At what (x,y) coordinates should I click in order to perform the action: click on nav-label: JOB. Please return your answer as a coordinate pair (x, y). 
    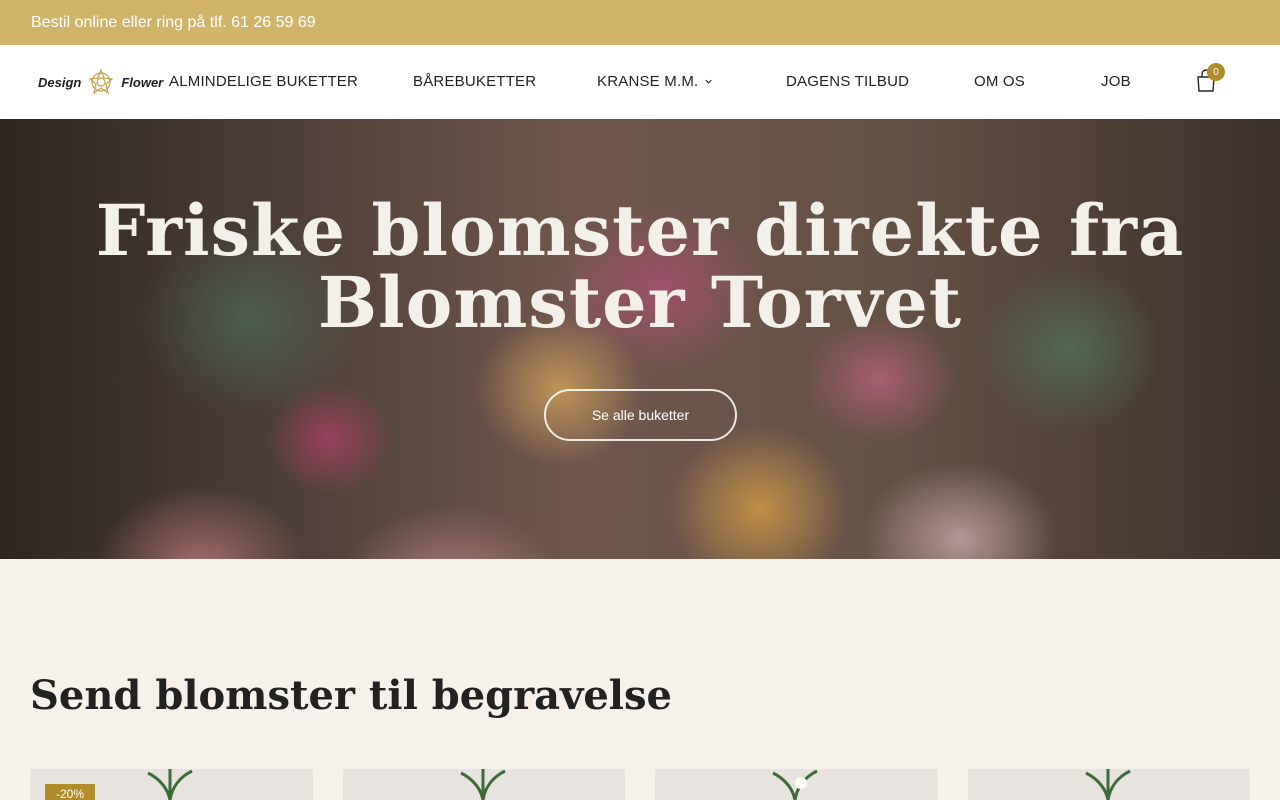
    Looking at the image, I should click on (1116, 81).